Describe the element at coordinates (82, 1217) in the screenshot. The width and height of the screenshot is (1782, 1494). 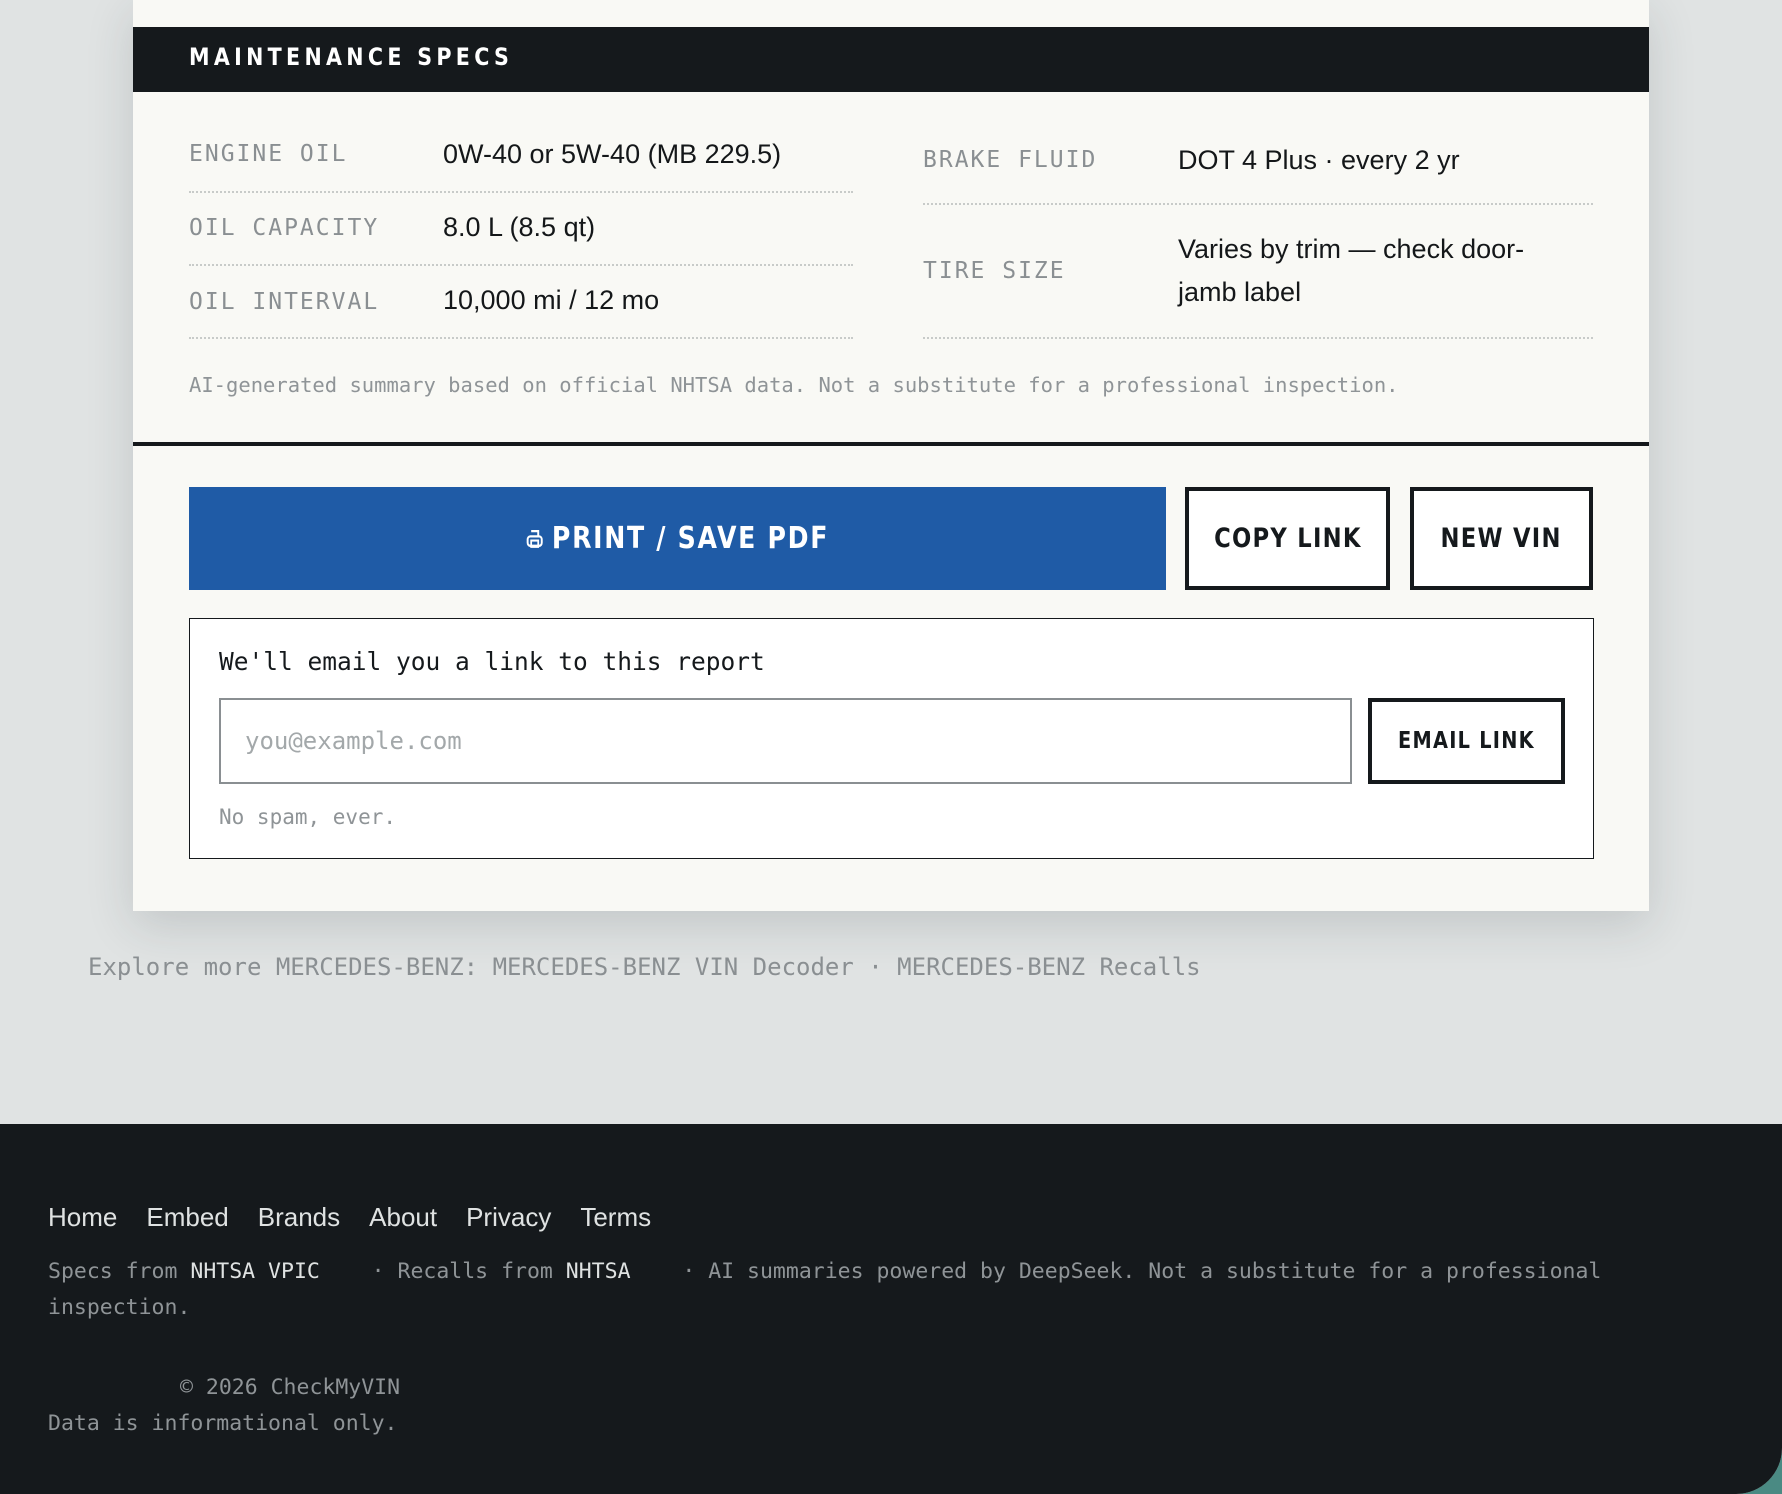
I see `footer-link-home: Home` at that location.